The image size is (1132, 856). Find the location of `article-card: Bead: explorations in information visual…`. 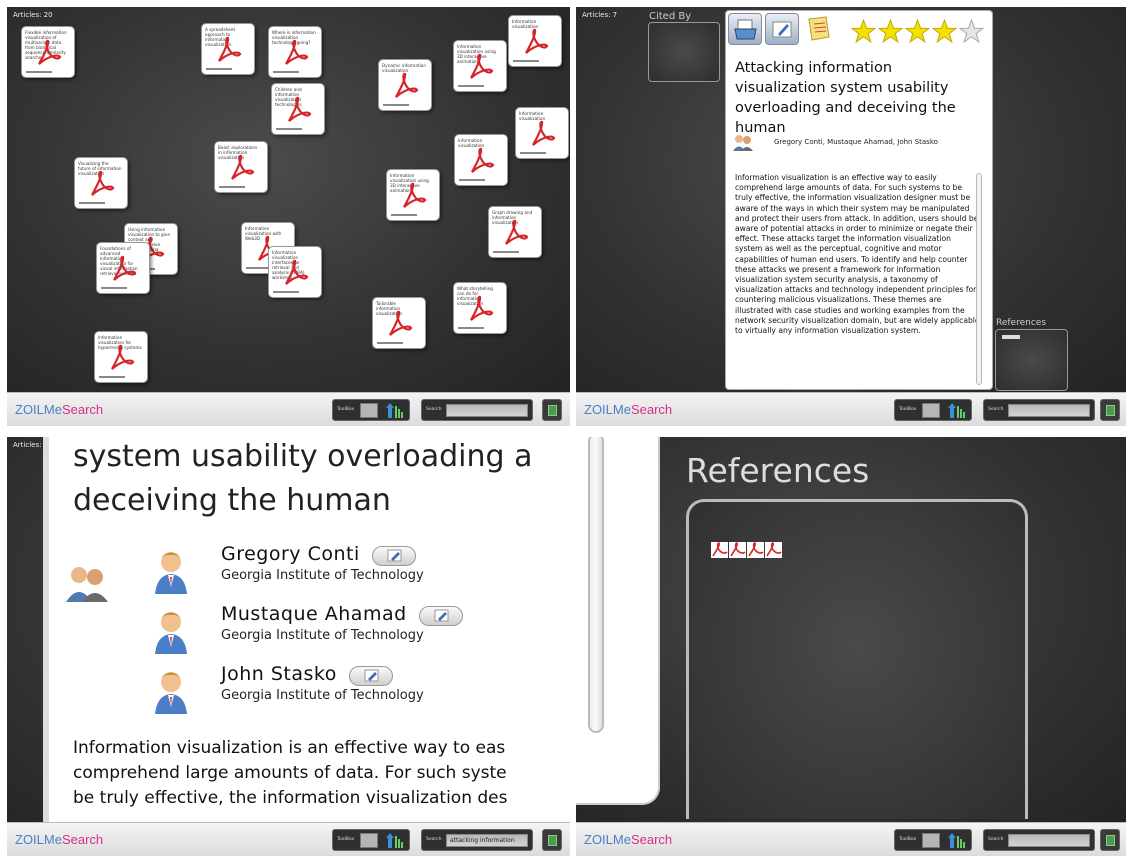

article-card: Bead: explorations in information visual… is located at coordinates (241, 167).